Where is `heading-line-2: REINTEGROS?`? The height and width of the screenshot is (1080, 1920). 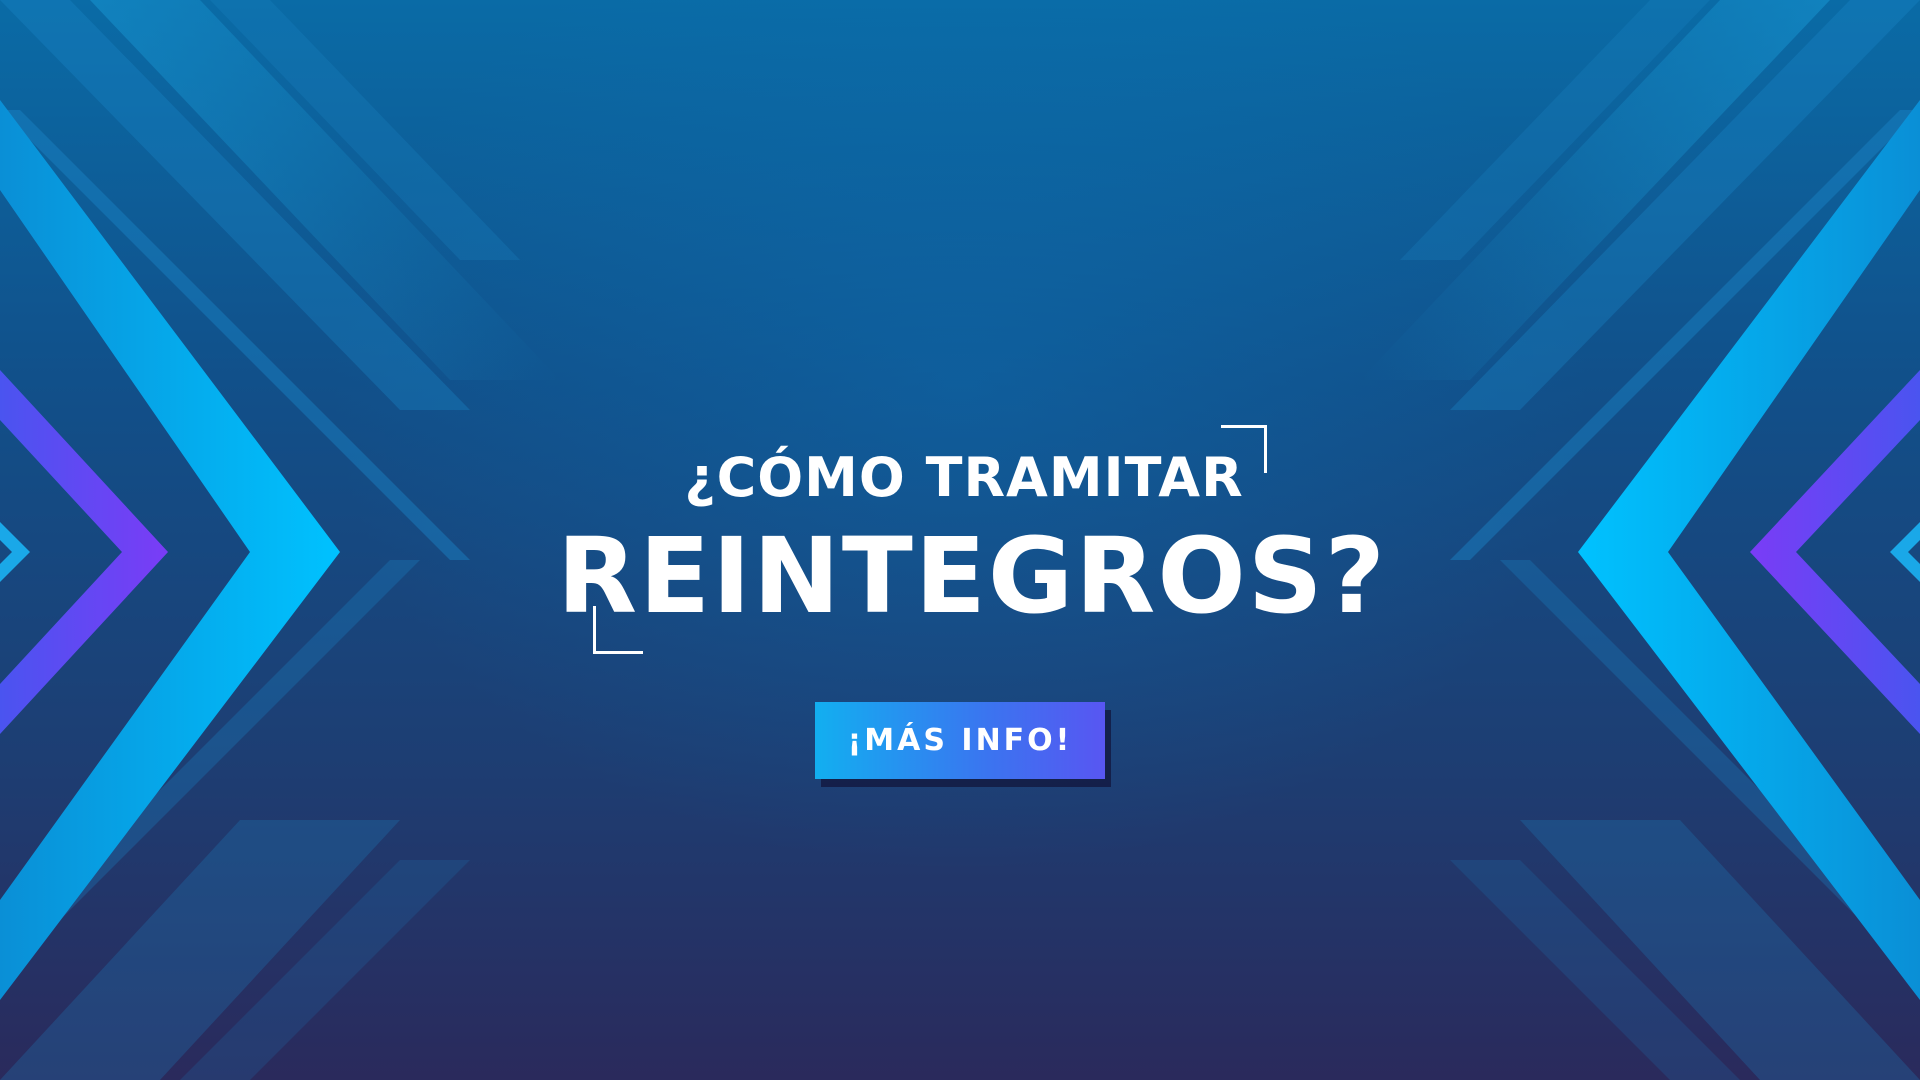 heading-line-2: REINTEGROS? is located at coordinates (972, 576).